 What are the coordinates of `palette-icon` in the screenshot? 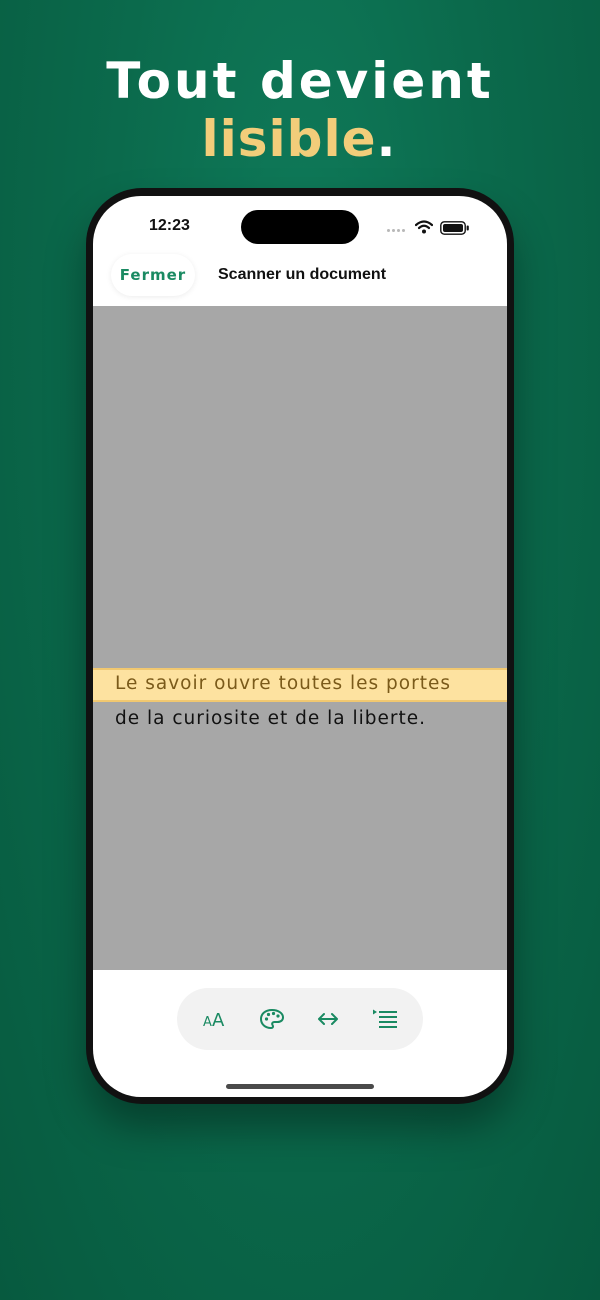 It's located at (272, 1019).